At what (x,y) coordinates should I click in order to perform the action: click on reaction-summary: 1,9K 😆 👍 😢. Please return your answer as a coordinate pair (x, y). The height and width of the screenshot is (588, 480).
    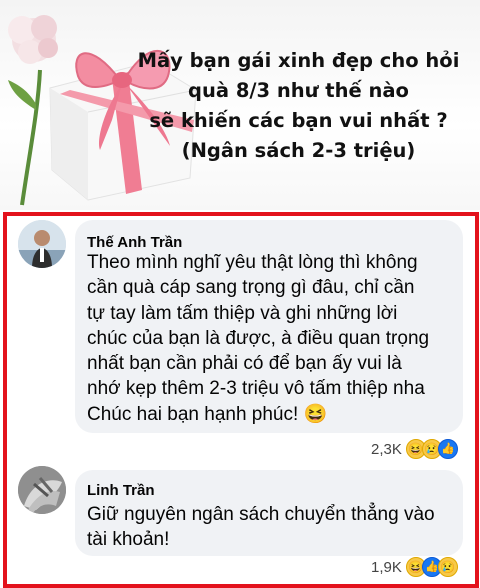
    Looking at the image, I should click on (414, 567).